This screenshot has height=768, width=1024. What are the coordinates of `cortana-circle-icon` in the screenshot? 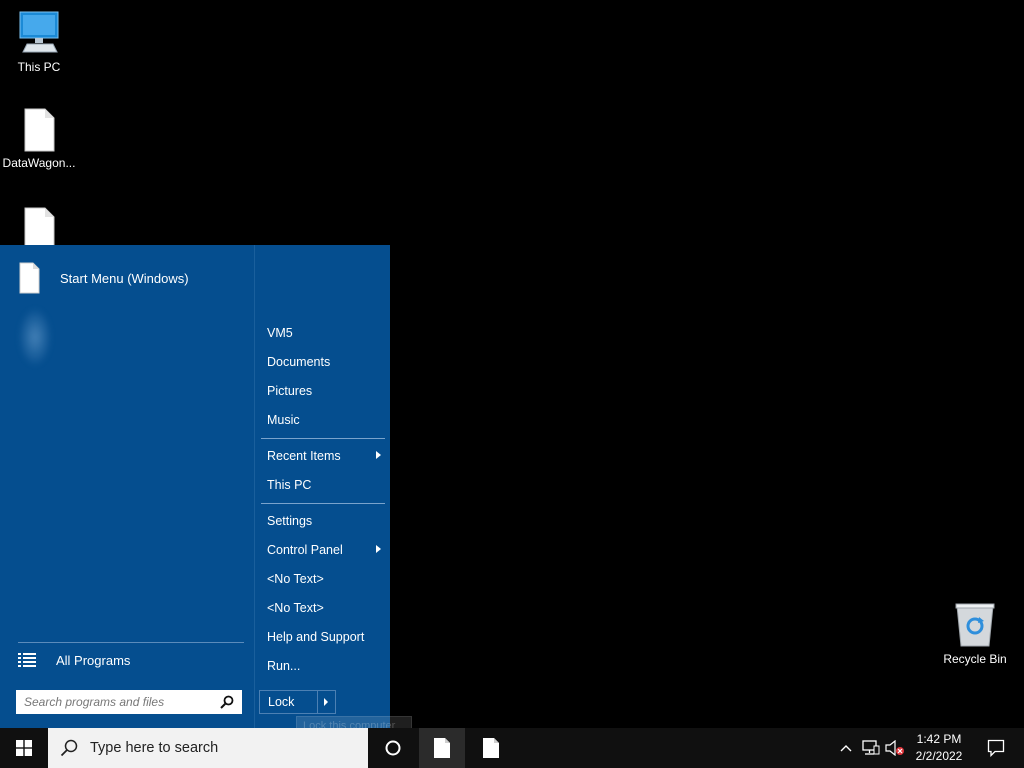 It's located at (393, 748).